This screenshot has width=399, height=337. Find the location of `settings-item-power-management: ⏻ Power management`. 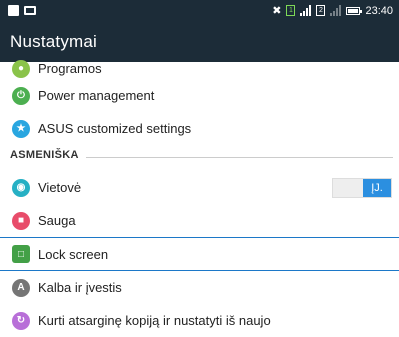

settings-item-power-management: ⏻ Power management is located at coordinates (199, 95).